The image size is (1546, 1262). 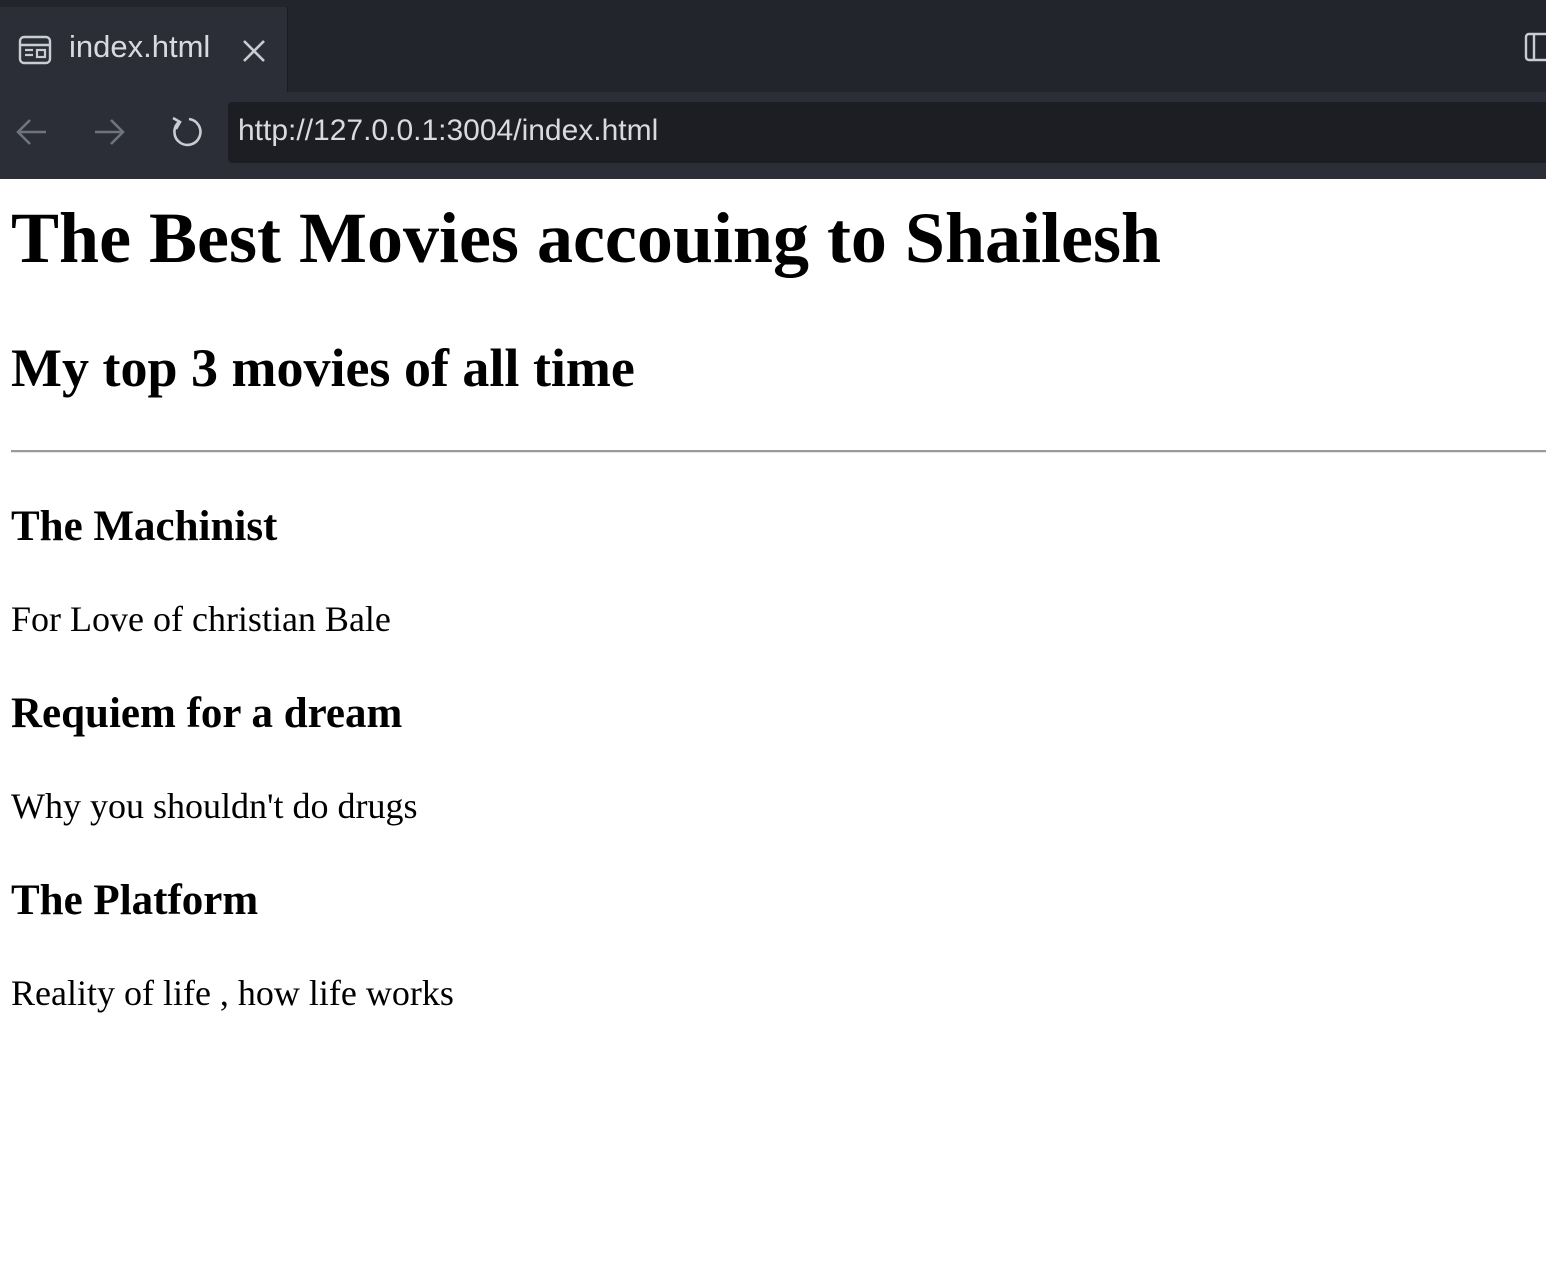 I want to click on page-subtitle: My top 3 movies of all time, so click(x=323, y=368).